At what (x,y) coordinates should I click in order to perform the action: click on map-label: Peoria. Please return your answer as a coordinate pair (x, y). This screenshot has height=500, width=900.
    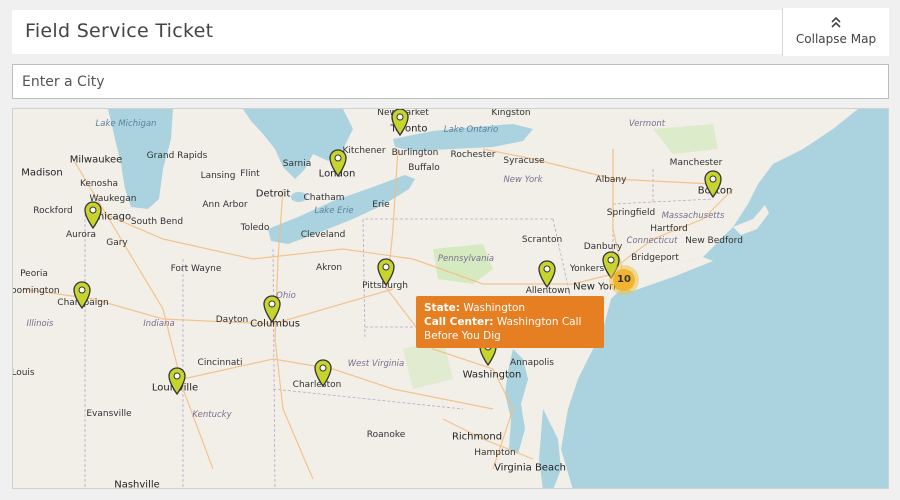
    Looking at the image, I should click on (34, 274).